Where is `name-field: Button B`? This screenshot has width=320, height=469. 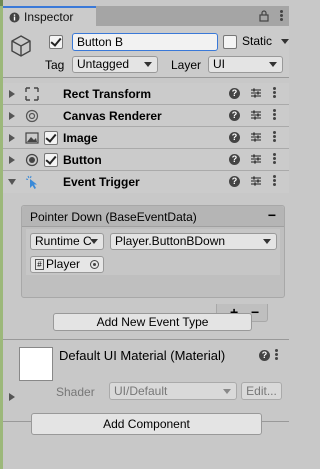
name-field: Button B is located at coordinates (145, 42).